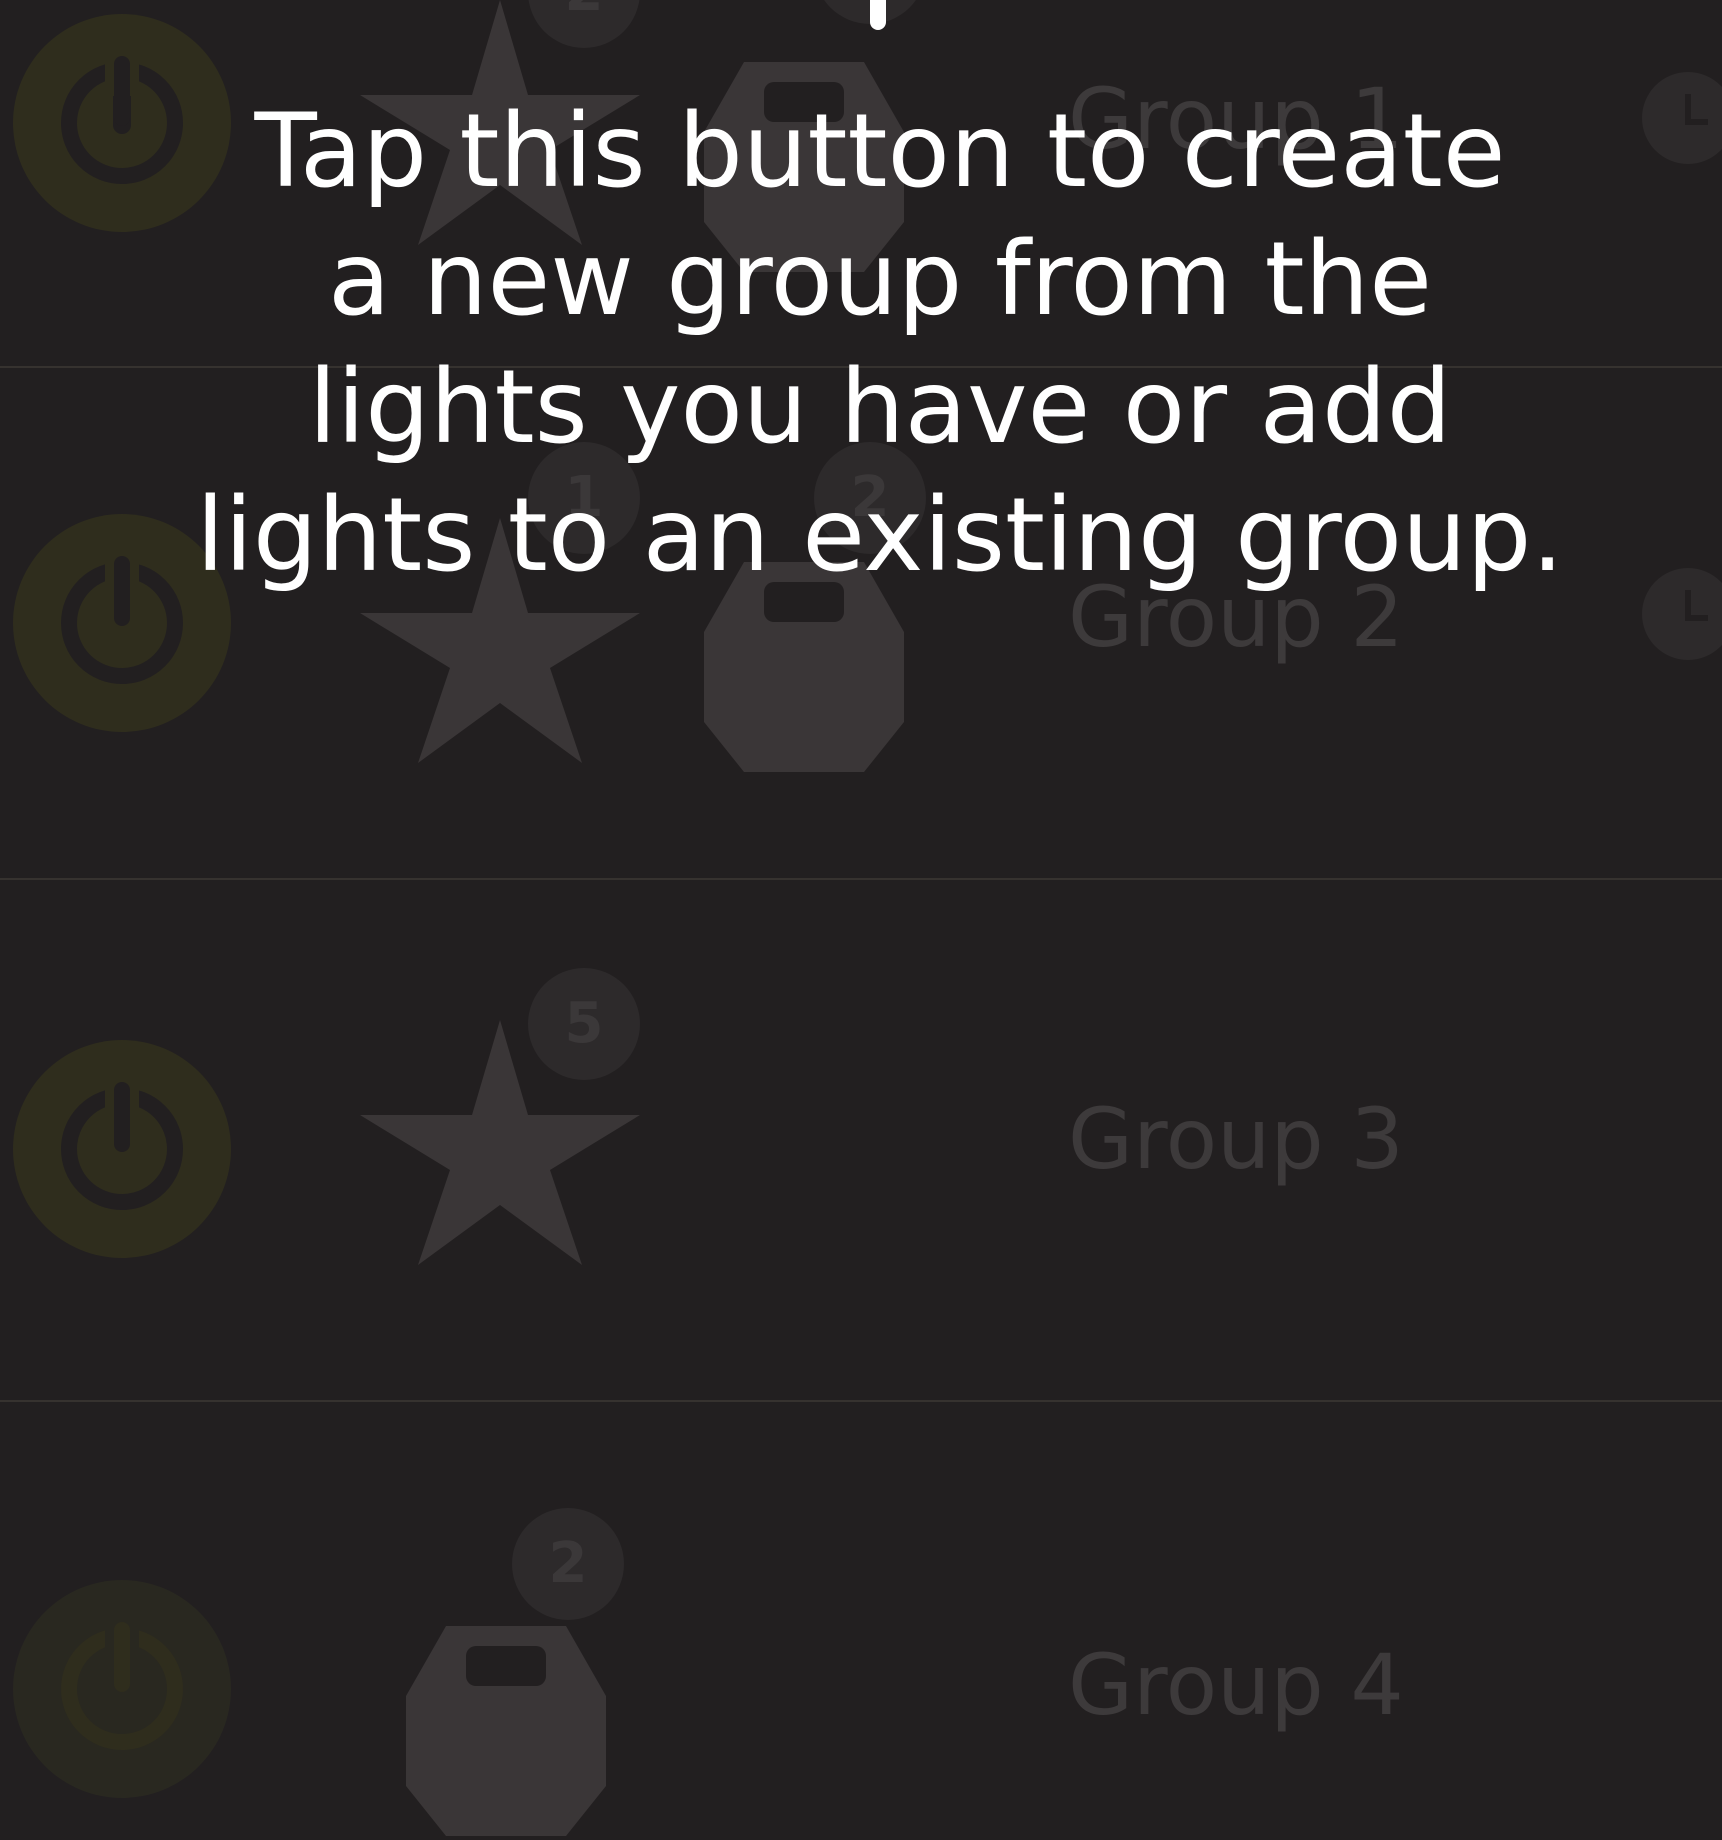 This screenshot has width=1722, height=1840. Describe the element at coordinates (880, 535) in the screenshot. I see `tooltip-line: lights to an existing group.` at that location.